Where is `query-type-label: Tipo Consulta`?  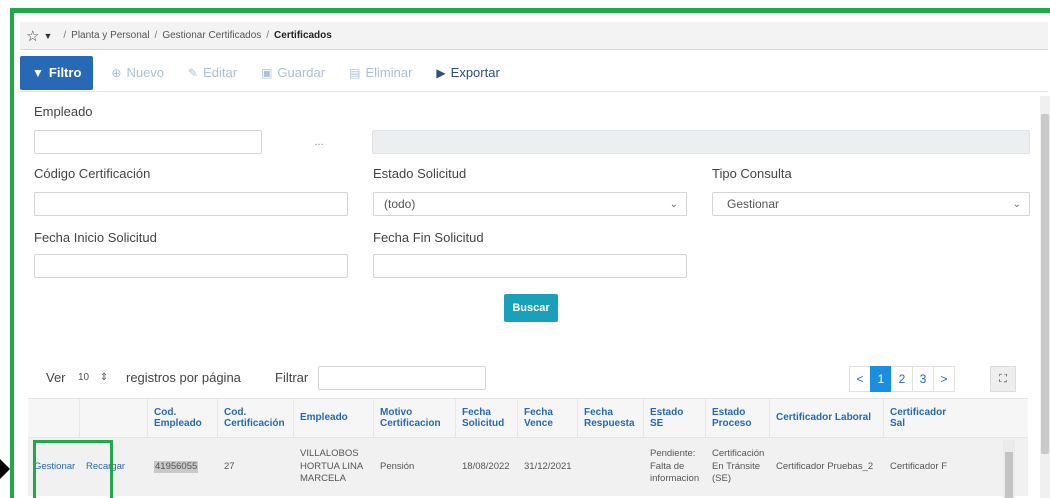 query-type-label: Tipo Consulta is located at coordinates (752, 173).